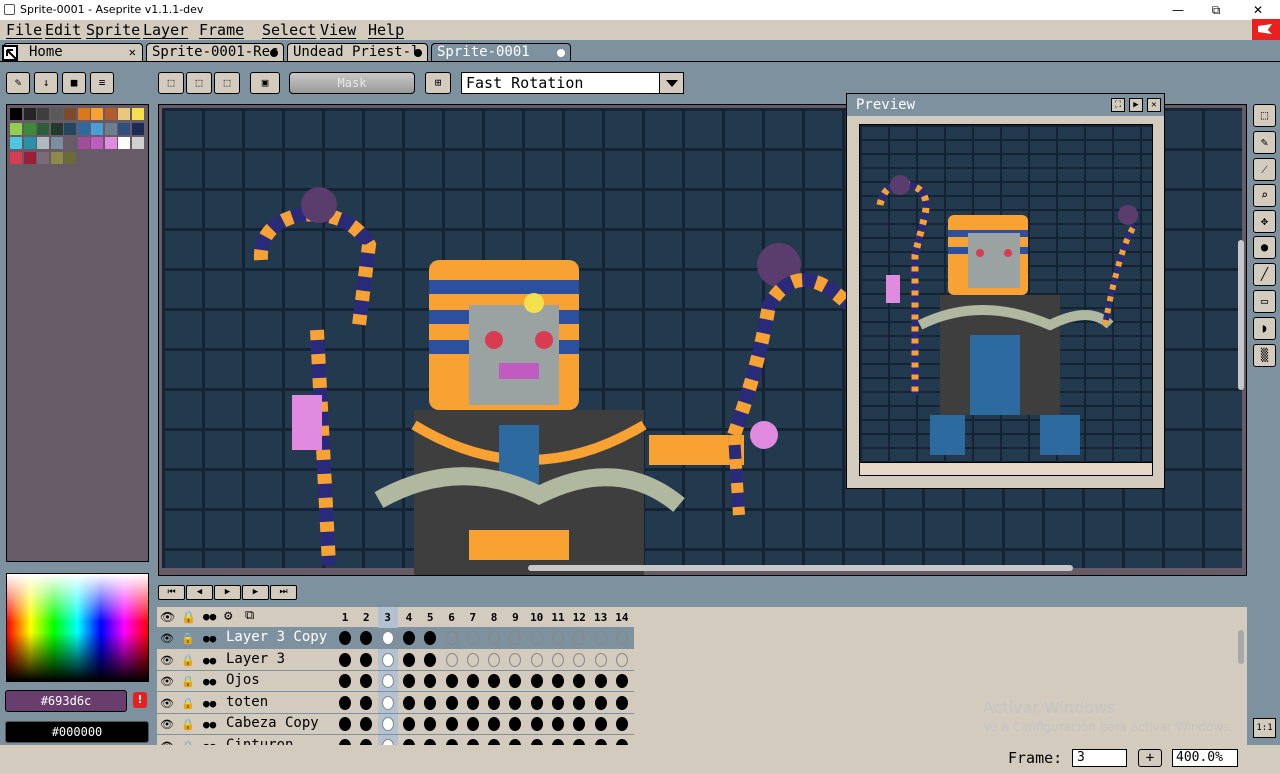 The width and height of the screenshot is (1280, 774). What do you see at coordinates (1264, 169) in the screenshot?
I see `eyedropper-tool: ⁄` at bounding box center [1264, 169].